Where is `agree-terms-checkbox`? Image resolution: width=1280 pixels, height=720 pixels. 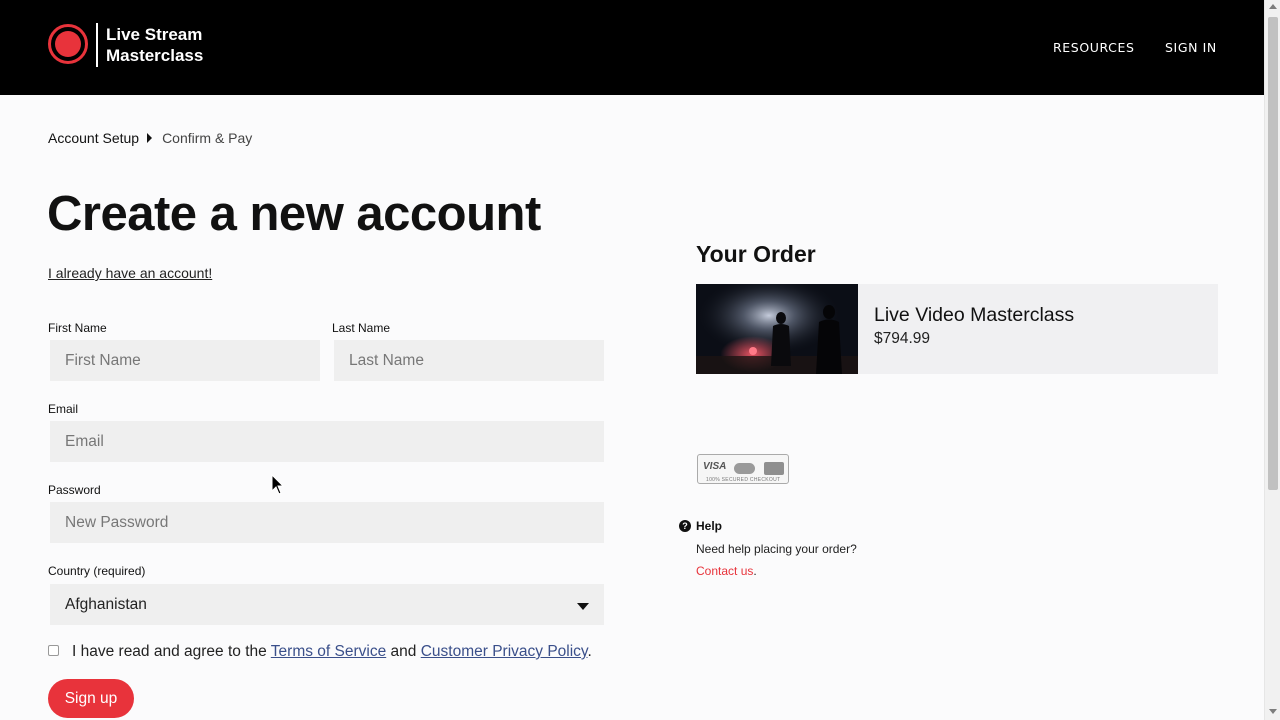 agree-terms-checkbox is located at coordinates (53, 650).